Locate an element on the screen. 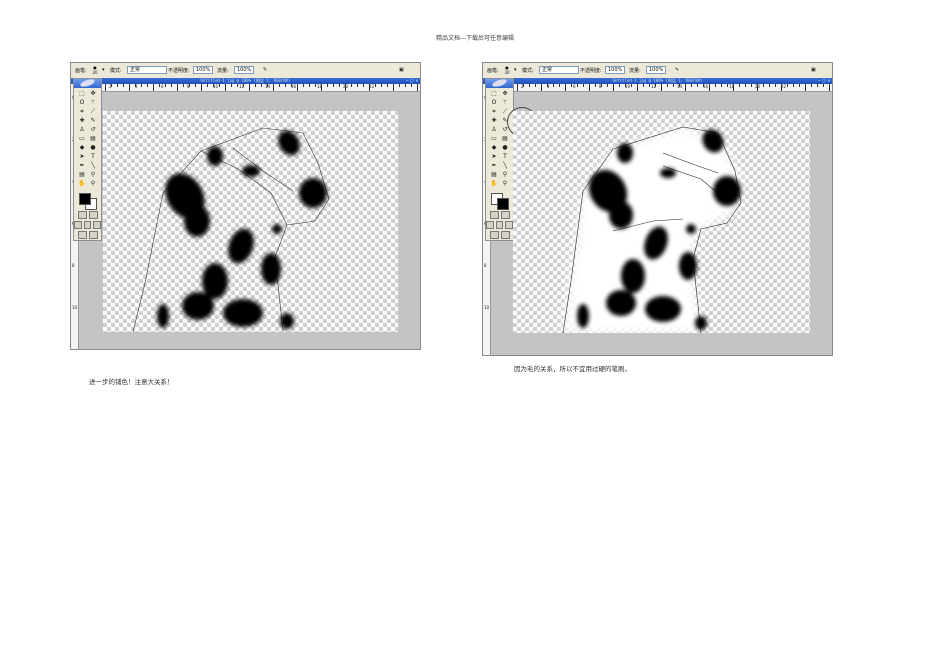 The image size is (950, 672). history-brush-icon: ↺ is located at coordinates (93, 130).